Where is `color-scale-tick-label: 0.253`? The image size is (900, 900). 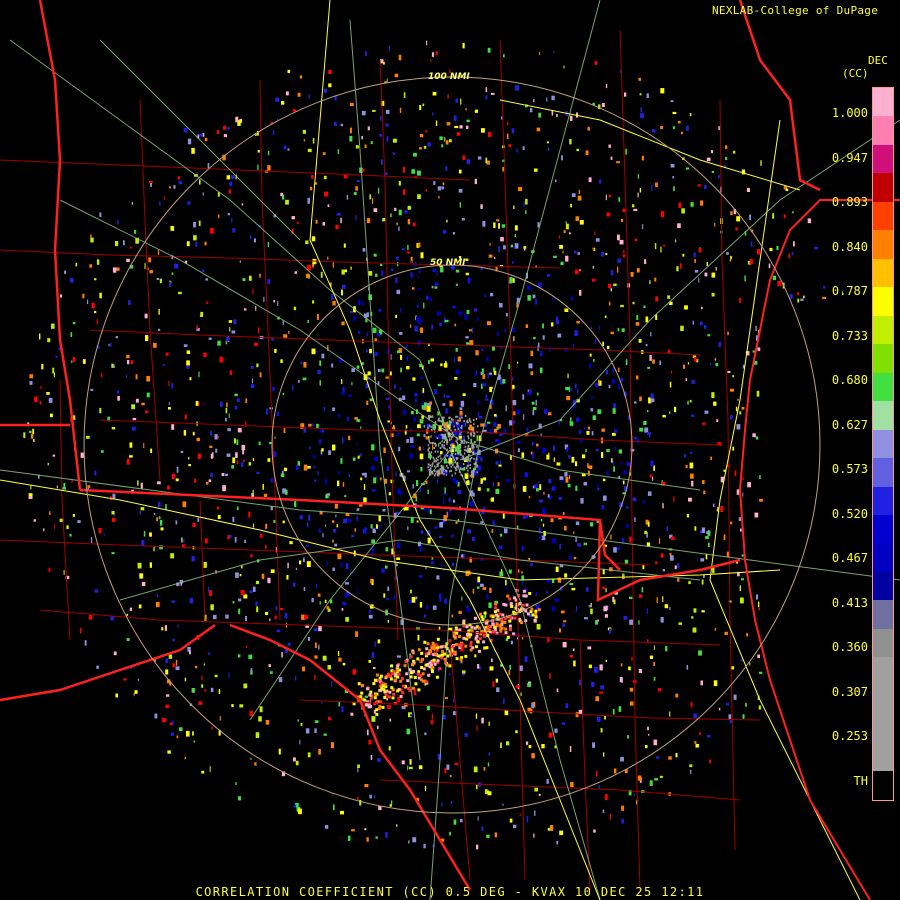
color-scale-tick-label: 0.253 is located at coordinates (849, 736).